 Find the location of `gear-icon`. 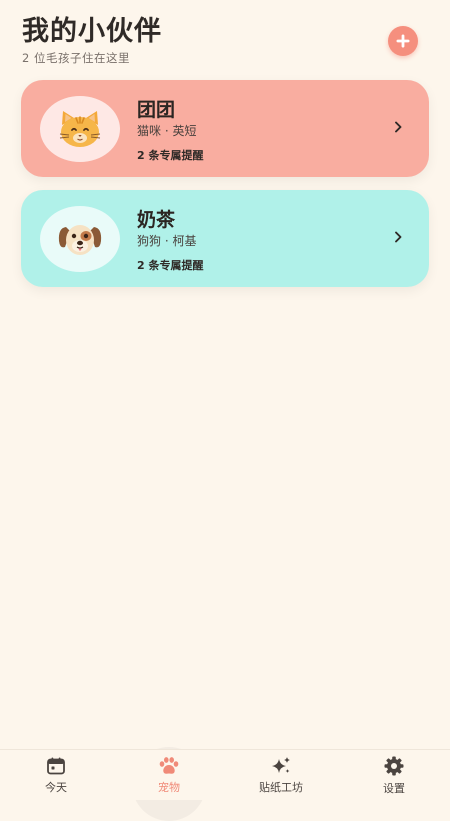

gear-icon is located at coordinates (394, 765).